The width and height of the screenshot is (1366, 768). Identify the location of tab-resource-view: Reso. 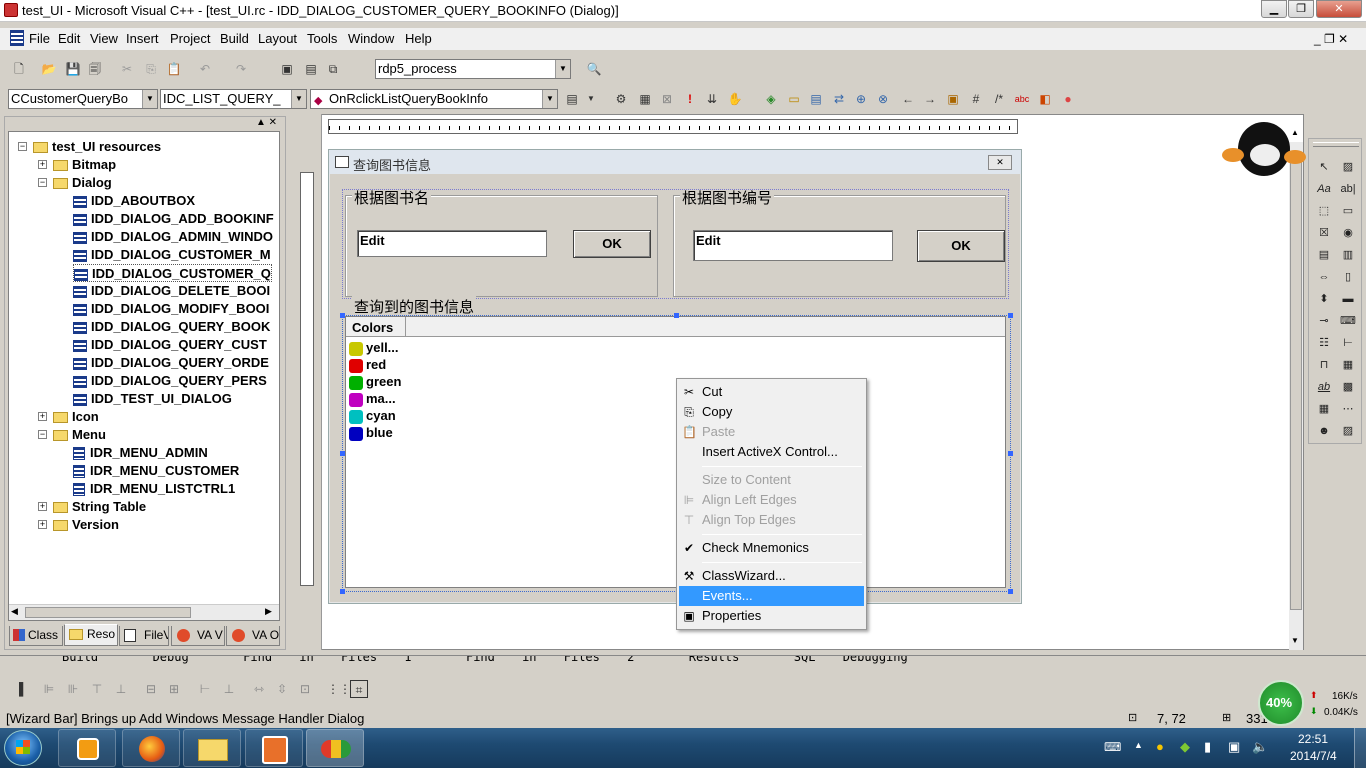
(91, 635).